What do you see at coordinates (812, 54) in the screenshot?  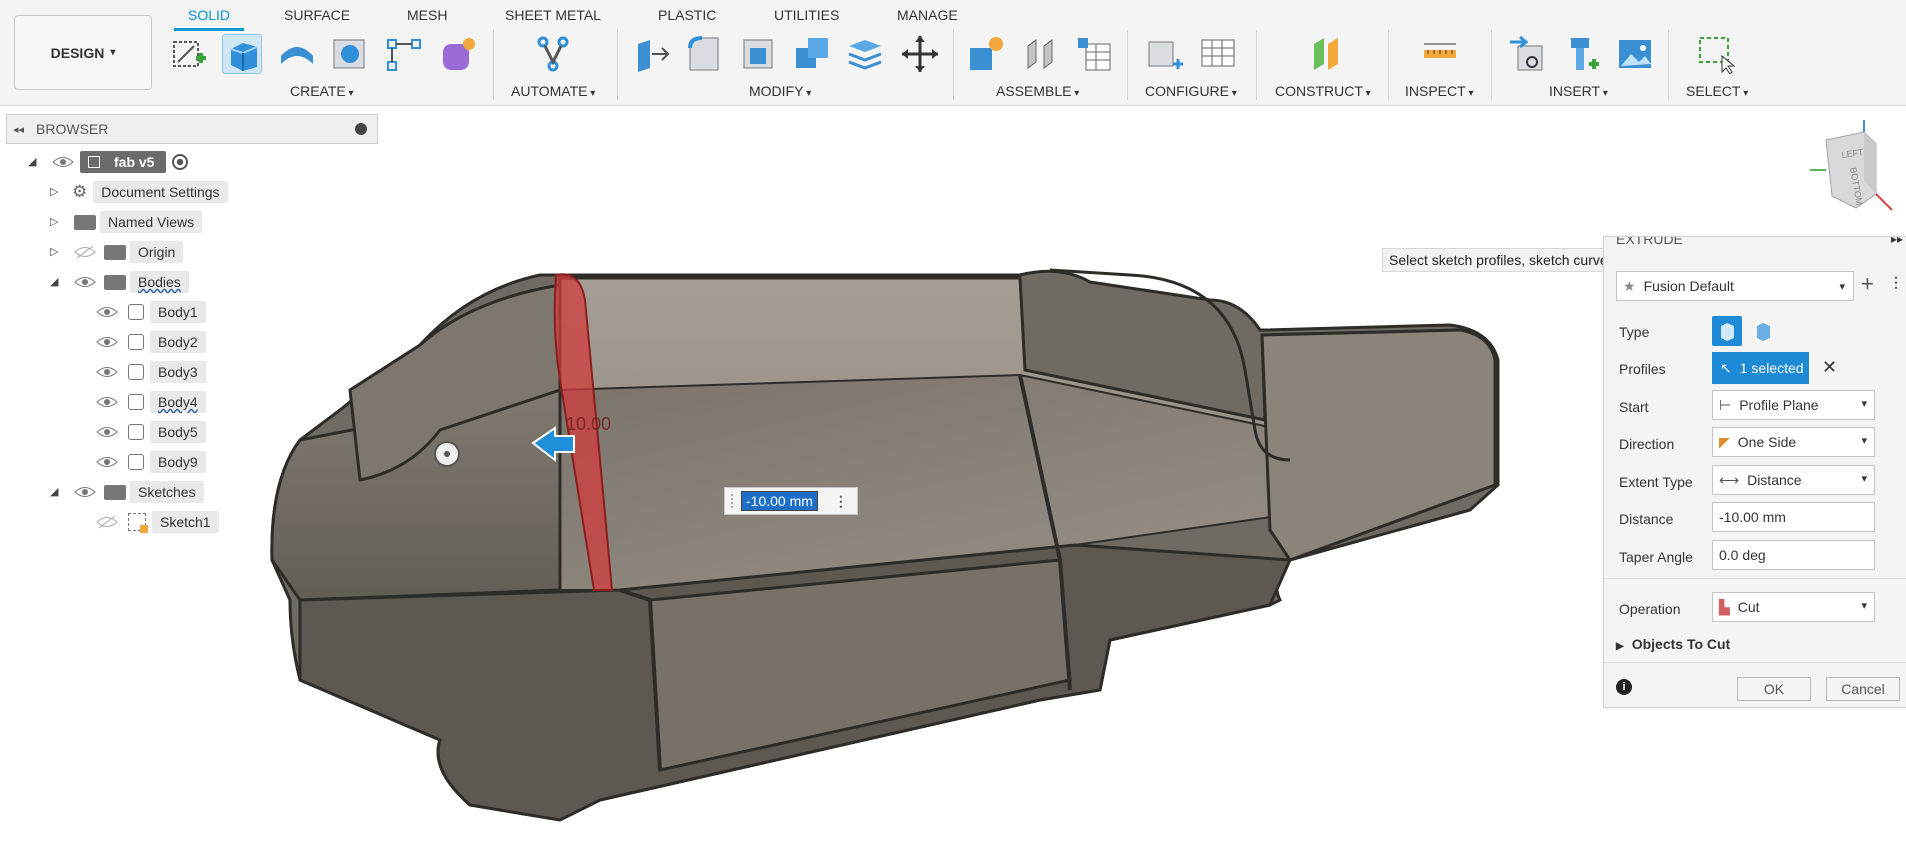 I see `combine-icon` at bounding box center [812, 54].